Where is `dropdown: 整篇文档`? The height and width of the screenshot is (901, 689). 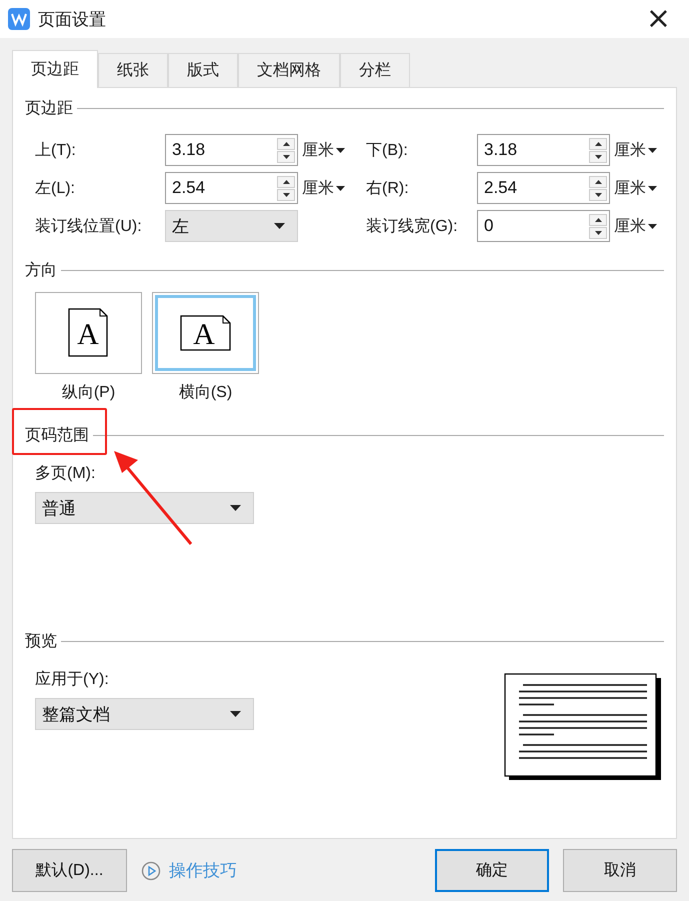 dropdown: 整篇文档 is located at coordinates (144, 714).